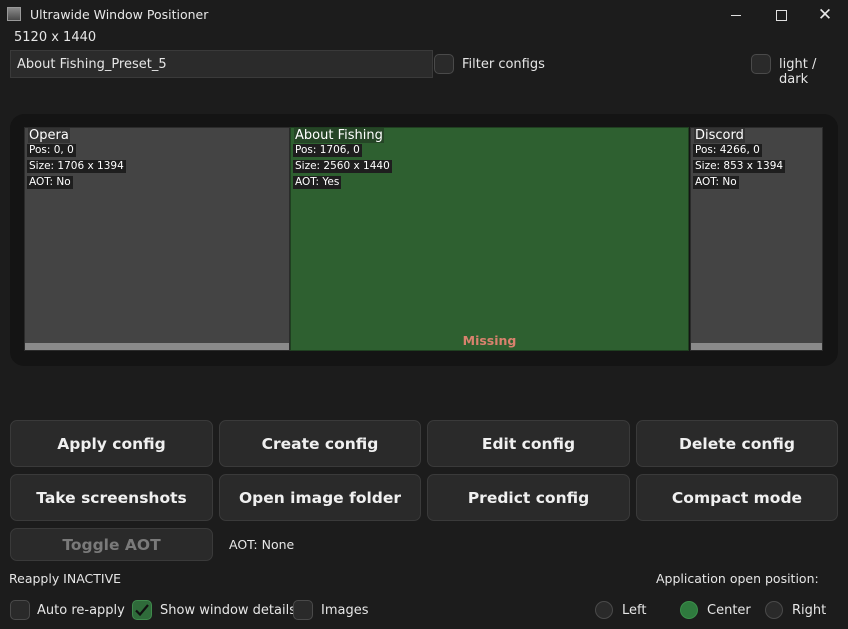 Image resolution: width=848 pixels, height=629 pixels. Describe the element at coordinates (489, 340) in the screenshot. I see `missing-status: Missing` at that location.